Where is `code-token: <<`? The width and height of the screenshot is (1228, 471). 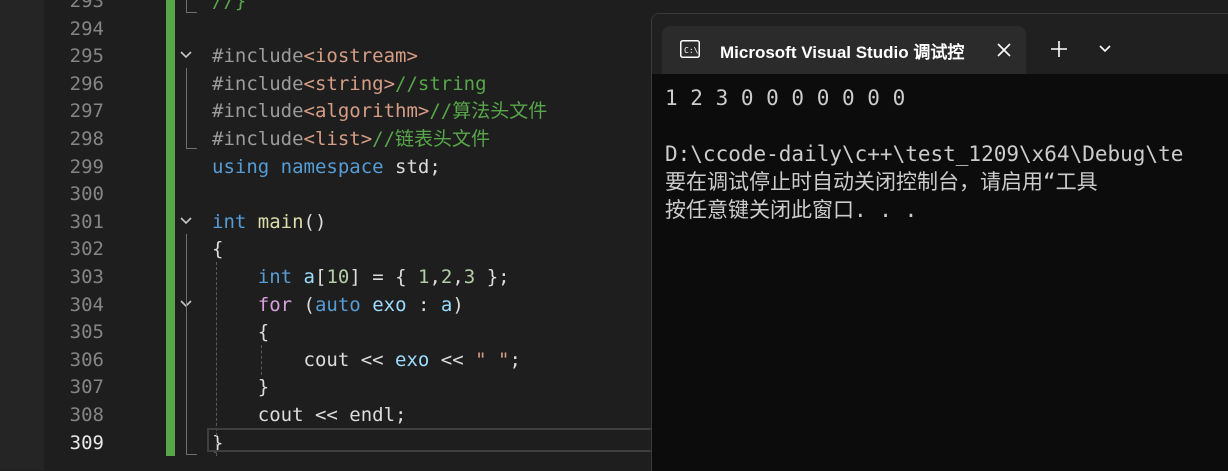
code-token: << is located at coordinates (452, 359).